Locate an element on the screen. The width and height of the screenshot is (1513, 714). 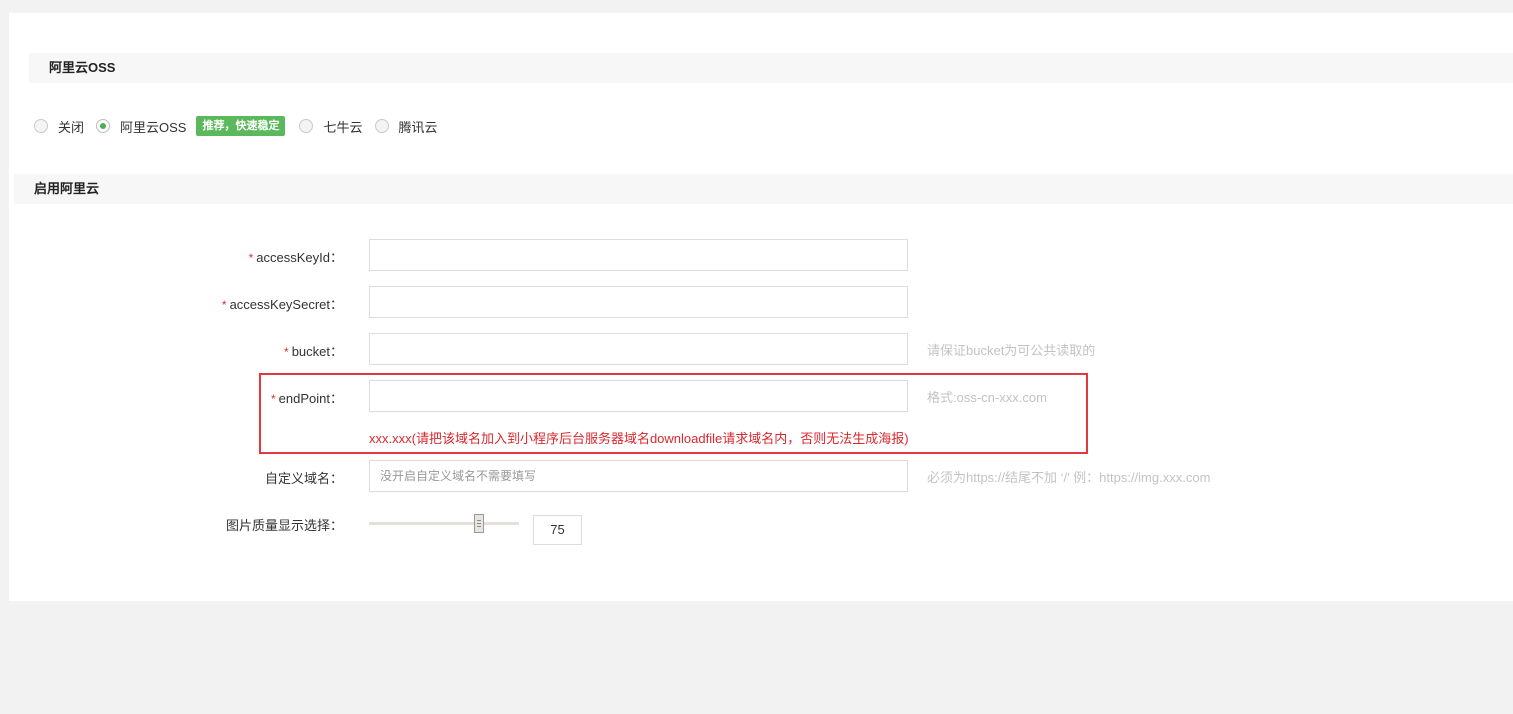
radio-label: 关闭 is located at coordinates (71, 127).